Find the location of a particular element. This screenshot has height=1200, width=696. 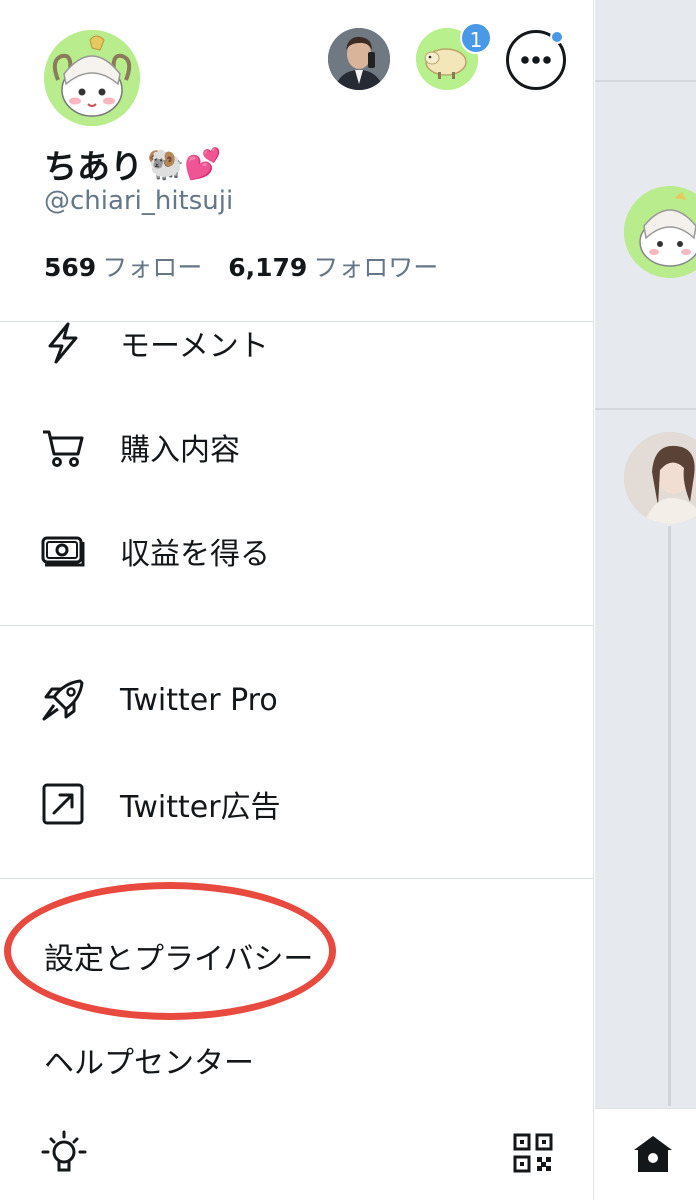

lightning-icon is located at coordinates (63, 343).